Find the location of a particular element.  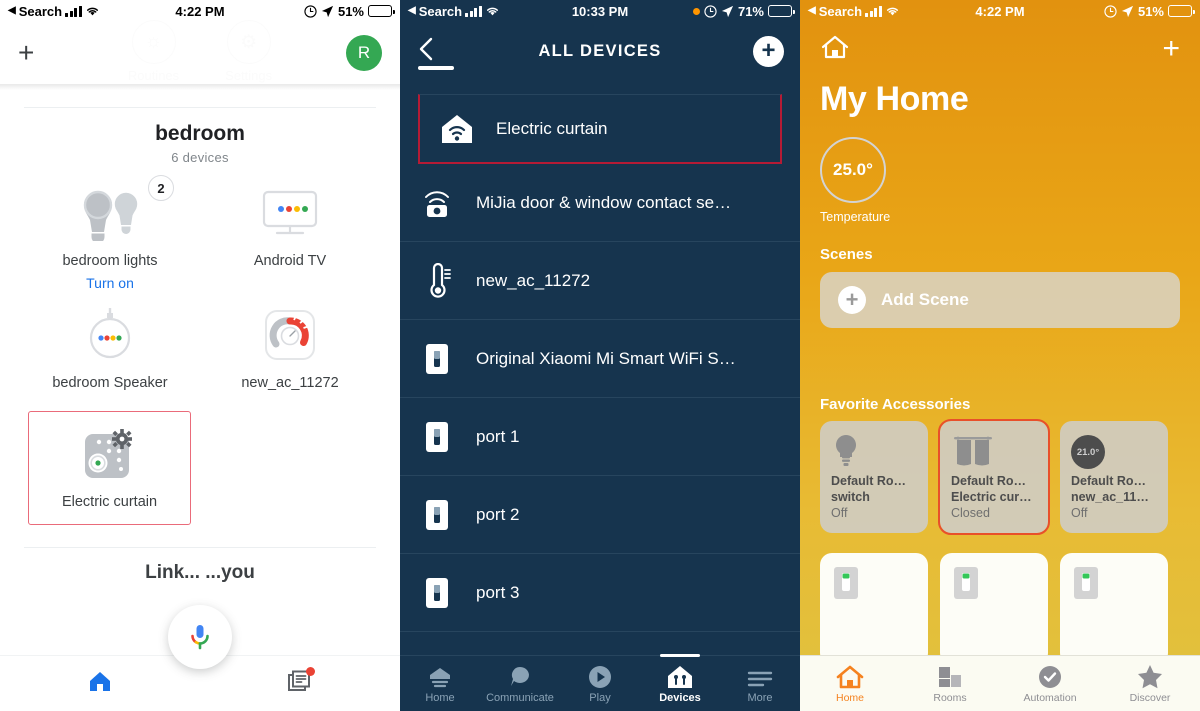

tab-label: Home is located at coordinates (849, 697).